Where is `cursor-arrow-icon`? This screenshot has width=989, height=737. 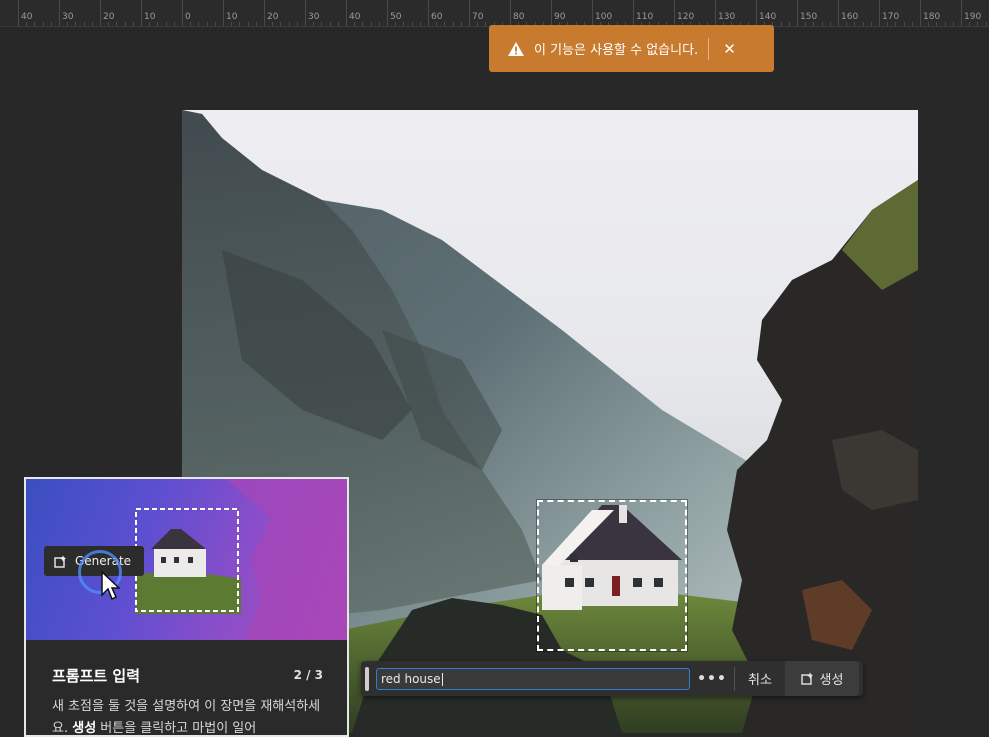
cursor-arrow-icon is located at coordinates (110, 586).